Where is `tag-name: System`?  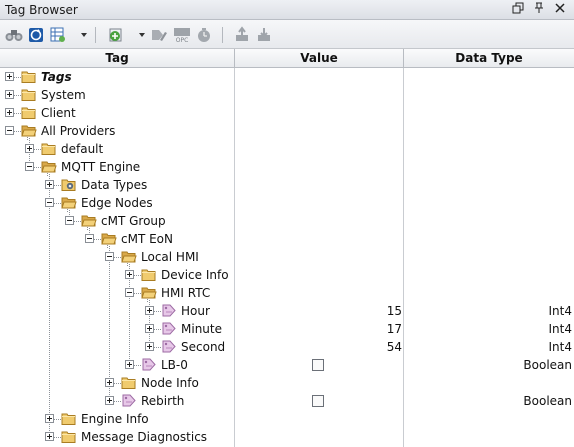 tag-name: System is located at coordinates (63, 95).